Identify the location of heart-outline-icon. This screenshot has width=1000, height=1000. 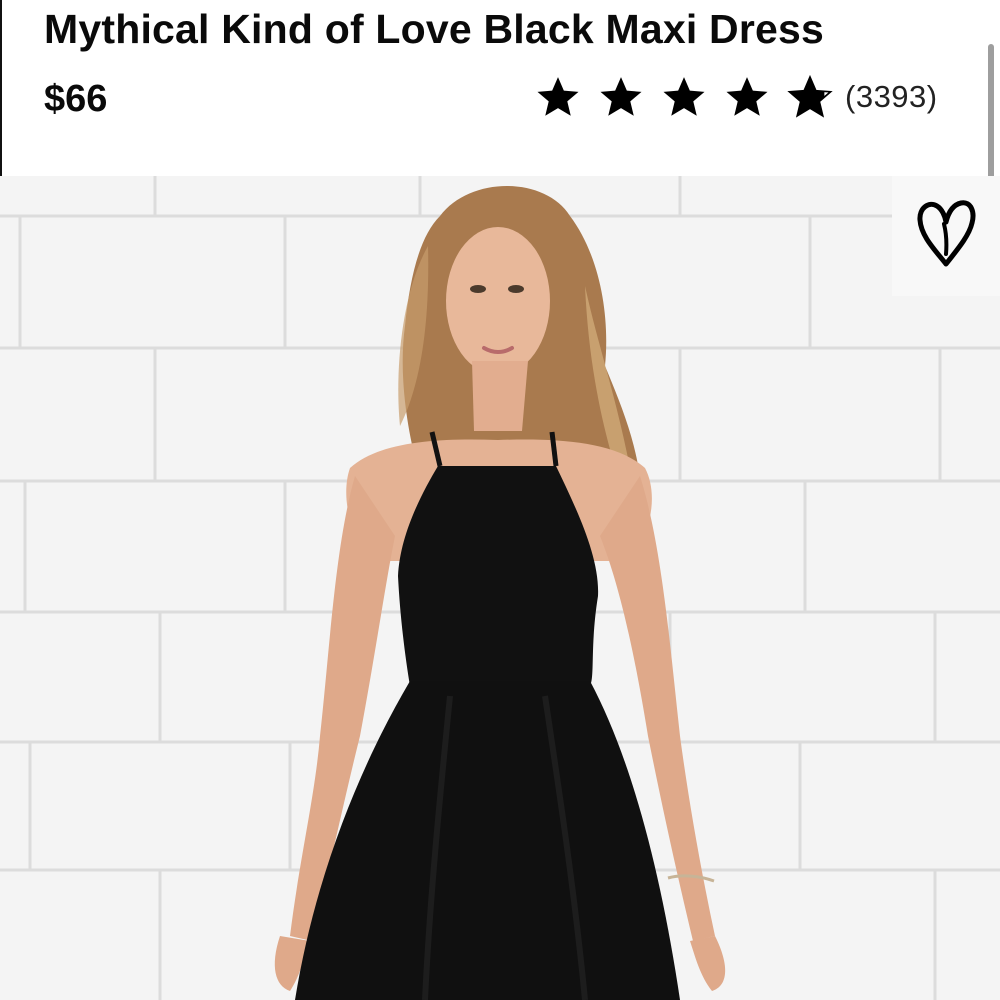
(946, 233).